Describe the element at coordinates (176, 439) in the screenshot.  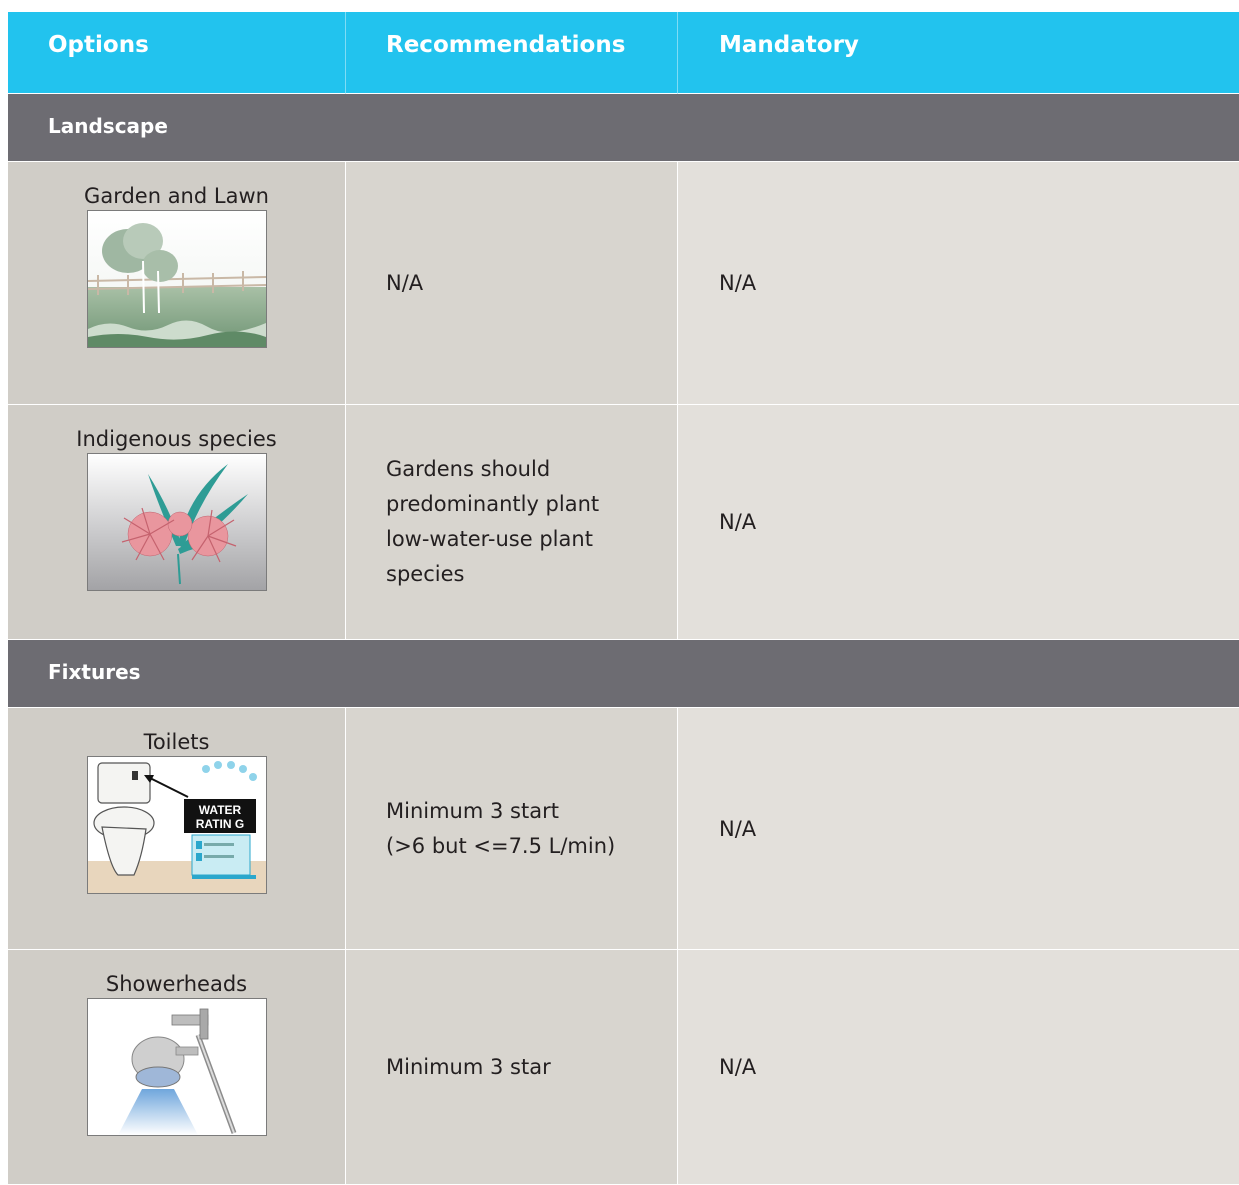
I see `option-label: Indigenous species` at that location.